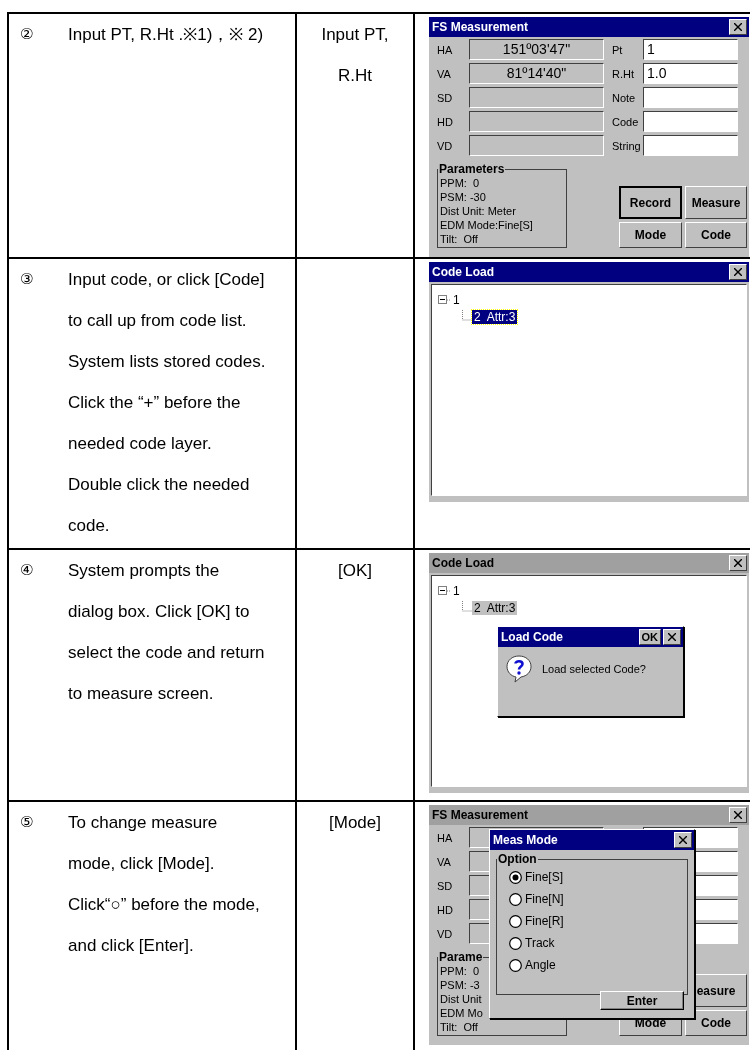 The height and width of the screenshot is (1050, 750). I want to click on field-label: Pt, so click(617, 49).